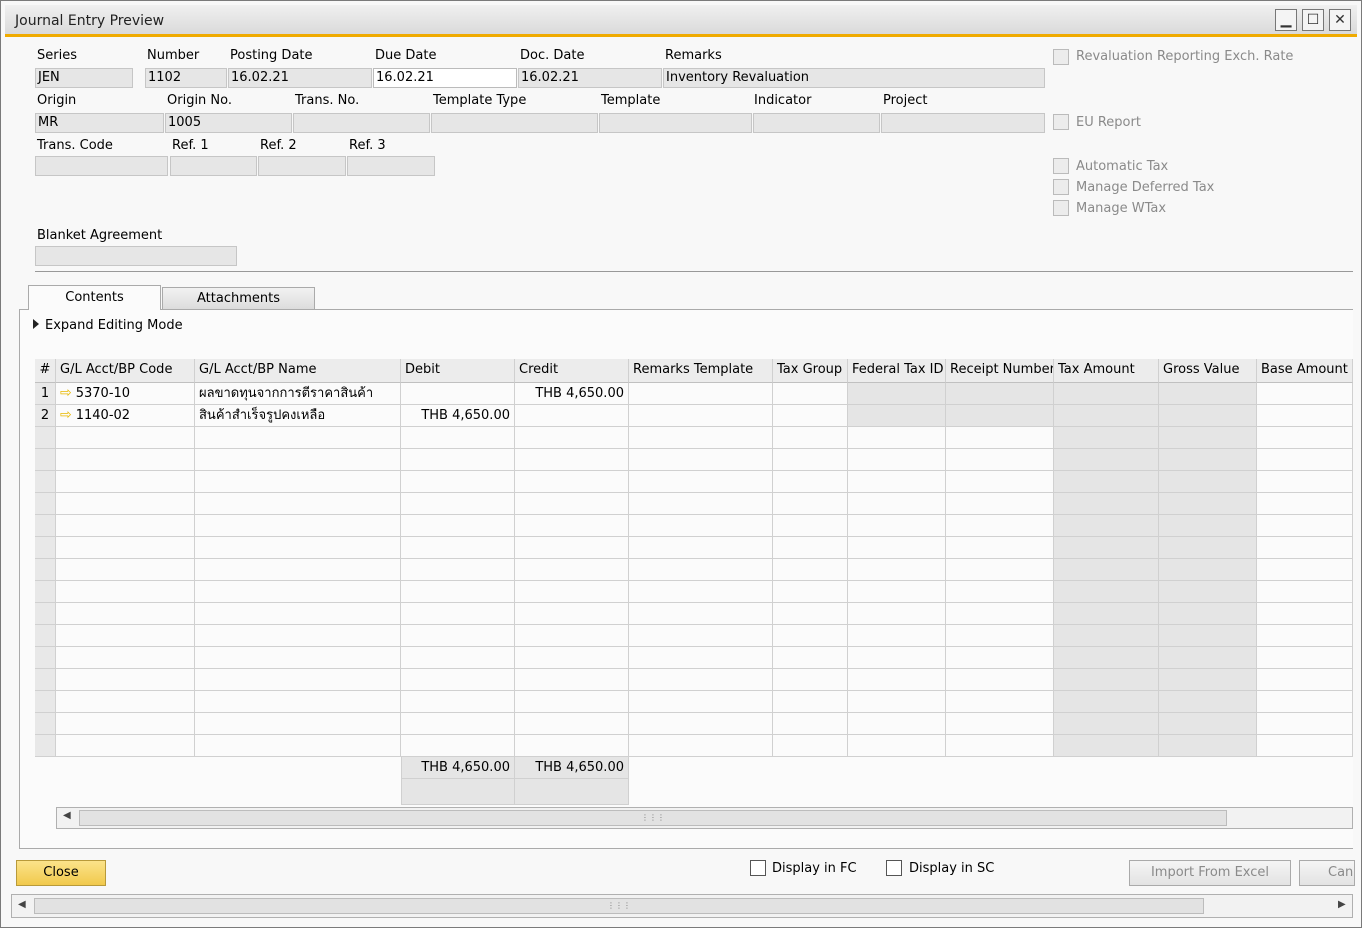 The height and width of the screenshot is (928, 1362). What do you see at coordinates (1286, 20) in the screenshot?
I see `minimize-icon: ▁` at bounding box center [1286, 20].